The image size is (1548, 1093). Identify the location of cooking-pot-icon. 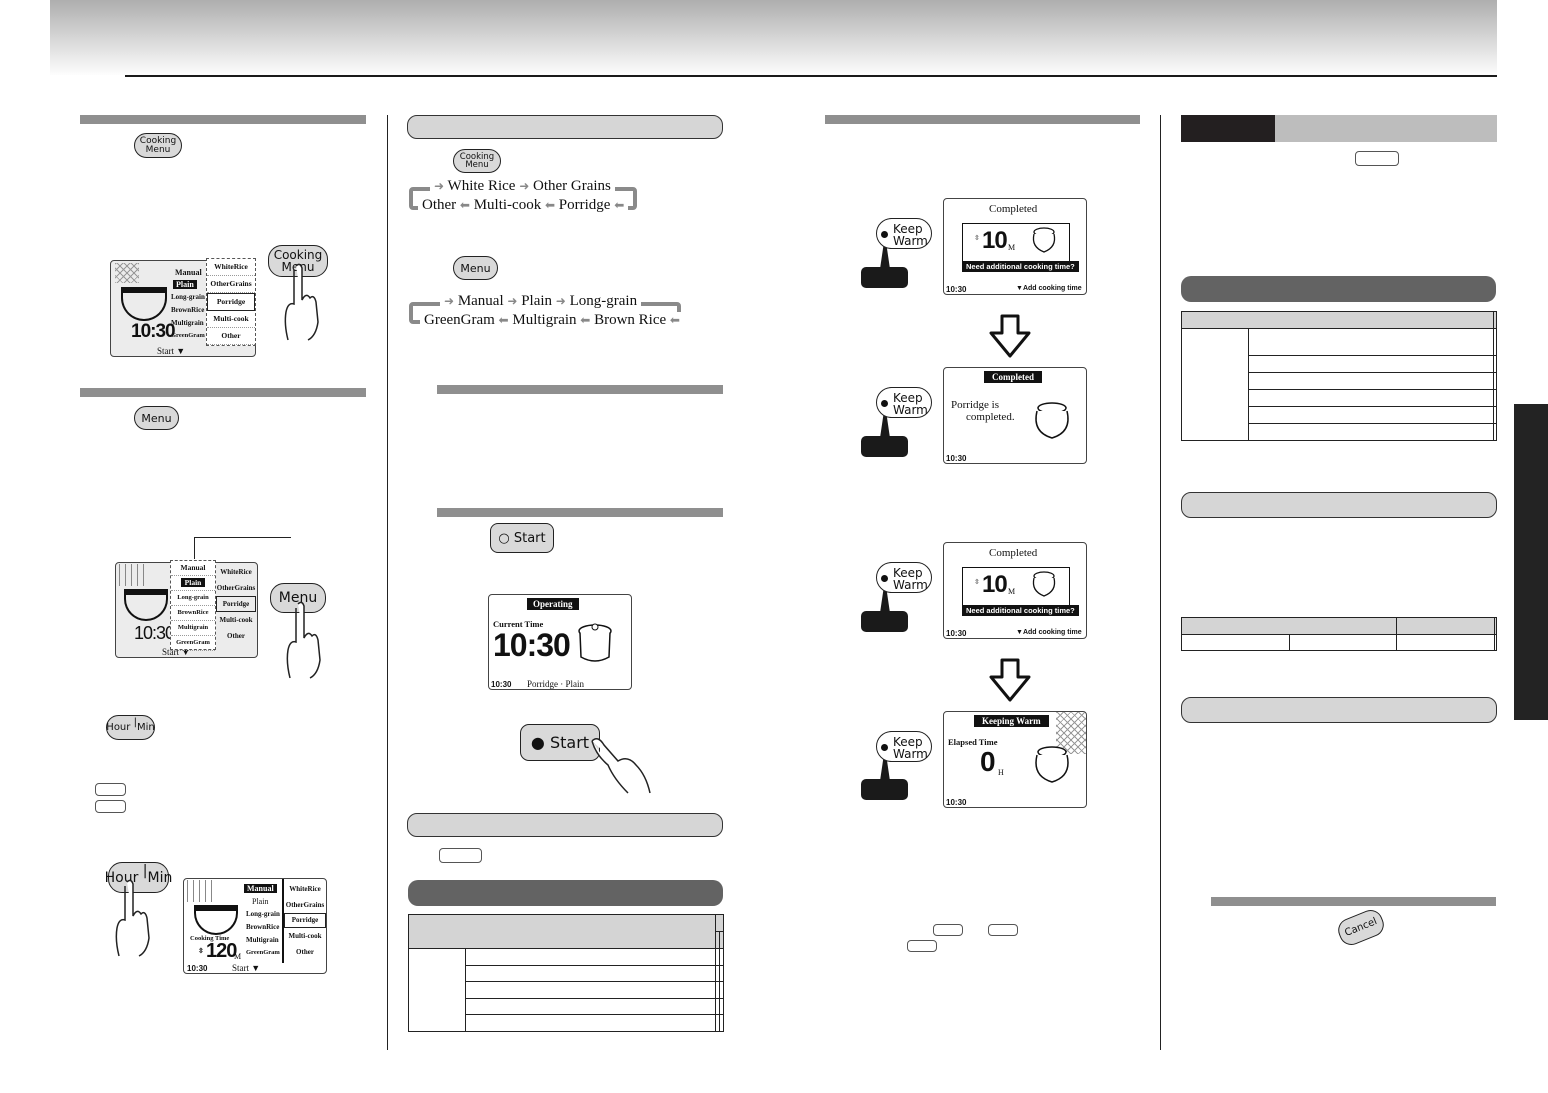
(1052, 764).